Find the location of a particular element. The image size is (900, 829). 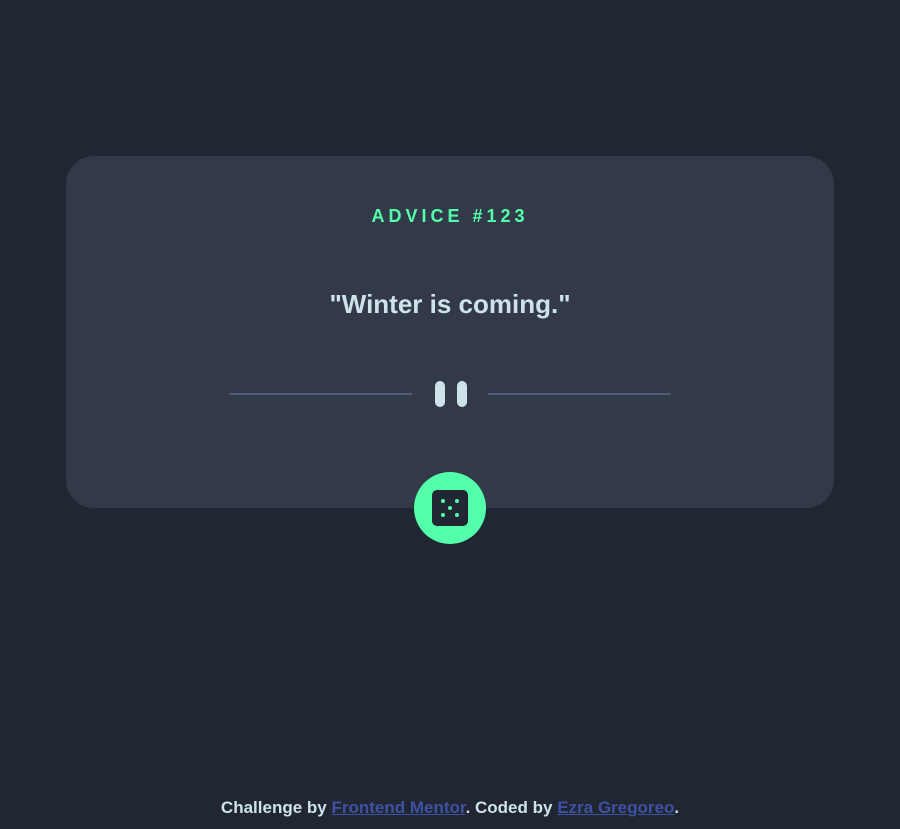

pause-bar-right is located at coordinates (462, 394).